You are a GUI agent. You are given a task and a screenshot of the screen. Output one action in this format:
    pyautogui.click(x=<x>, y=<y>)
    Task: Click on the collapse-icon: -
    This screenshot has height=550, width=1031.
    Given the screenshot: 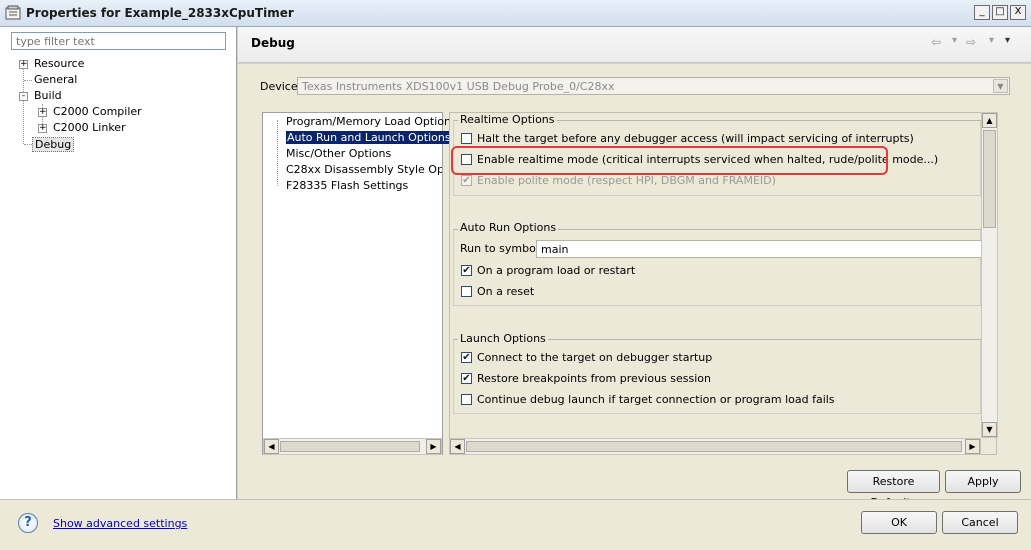 What is the action you would take?
    pyautogui.click(x=23, y=96)
    